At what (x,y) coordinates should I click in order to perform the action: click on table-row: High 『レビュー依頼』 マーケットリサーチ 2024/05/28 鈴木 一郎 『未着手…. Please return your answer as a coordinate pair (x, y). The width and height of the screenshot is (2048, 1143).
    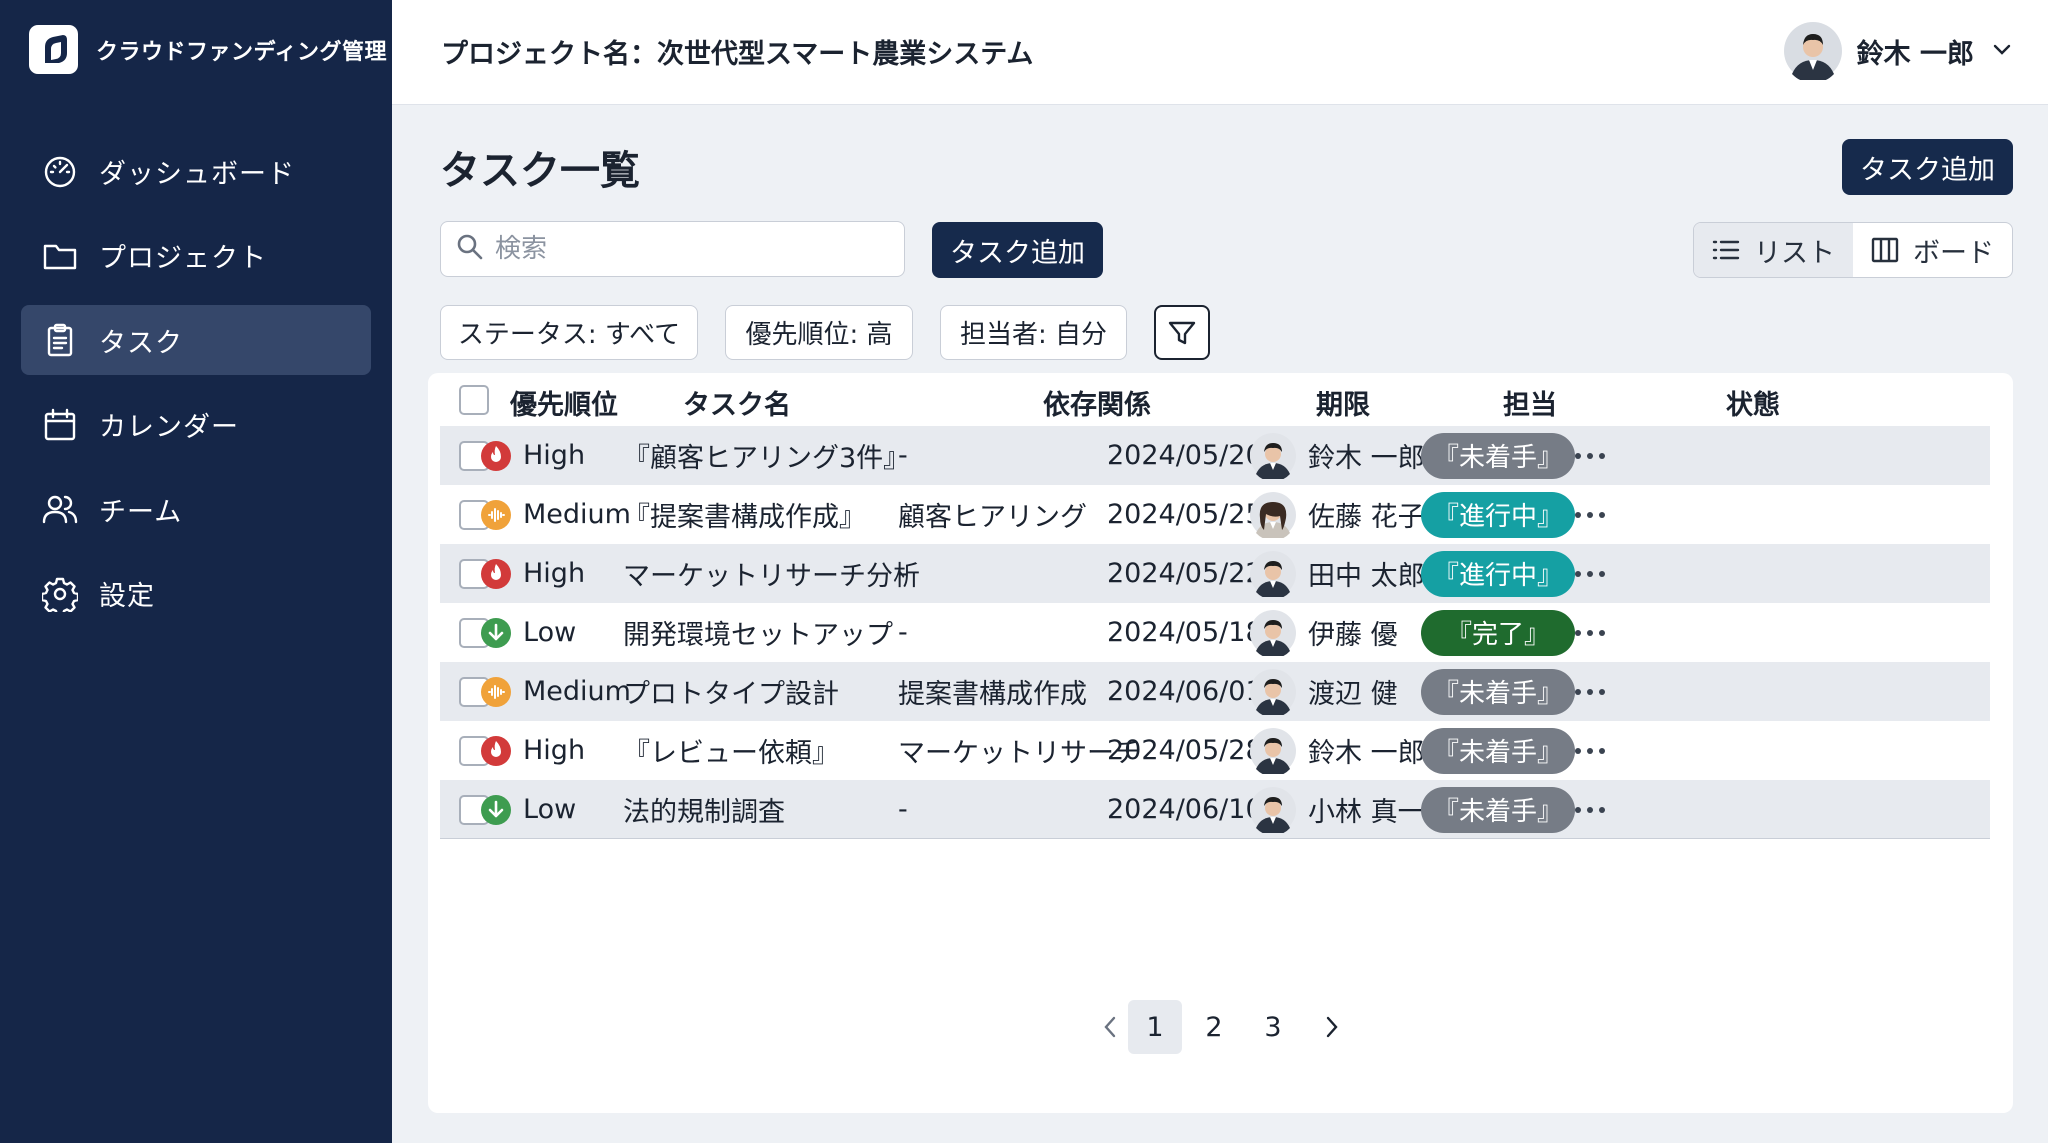
    Looking at the image, I should click on (1215, 750).